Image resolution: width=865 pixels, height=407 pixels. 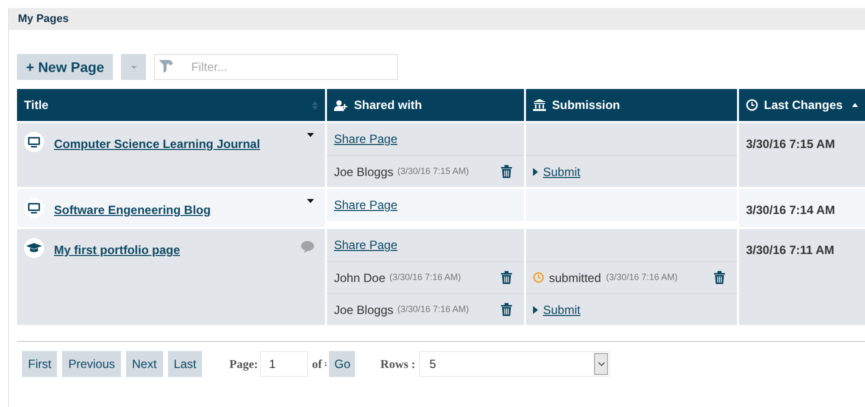 I want to click on filter-icon, so click(x=166, y=66).